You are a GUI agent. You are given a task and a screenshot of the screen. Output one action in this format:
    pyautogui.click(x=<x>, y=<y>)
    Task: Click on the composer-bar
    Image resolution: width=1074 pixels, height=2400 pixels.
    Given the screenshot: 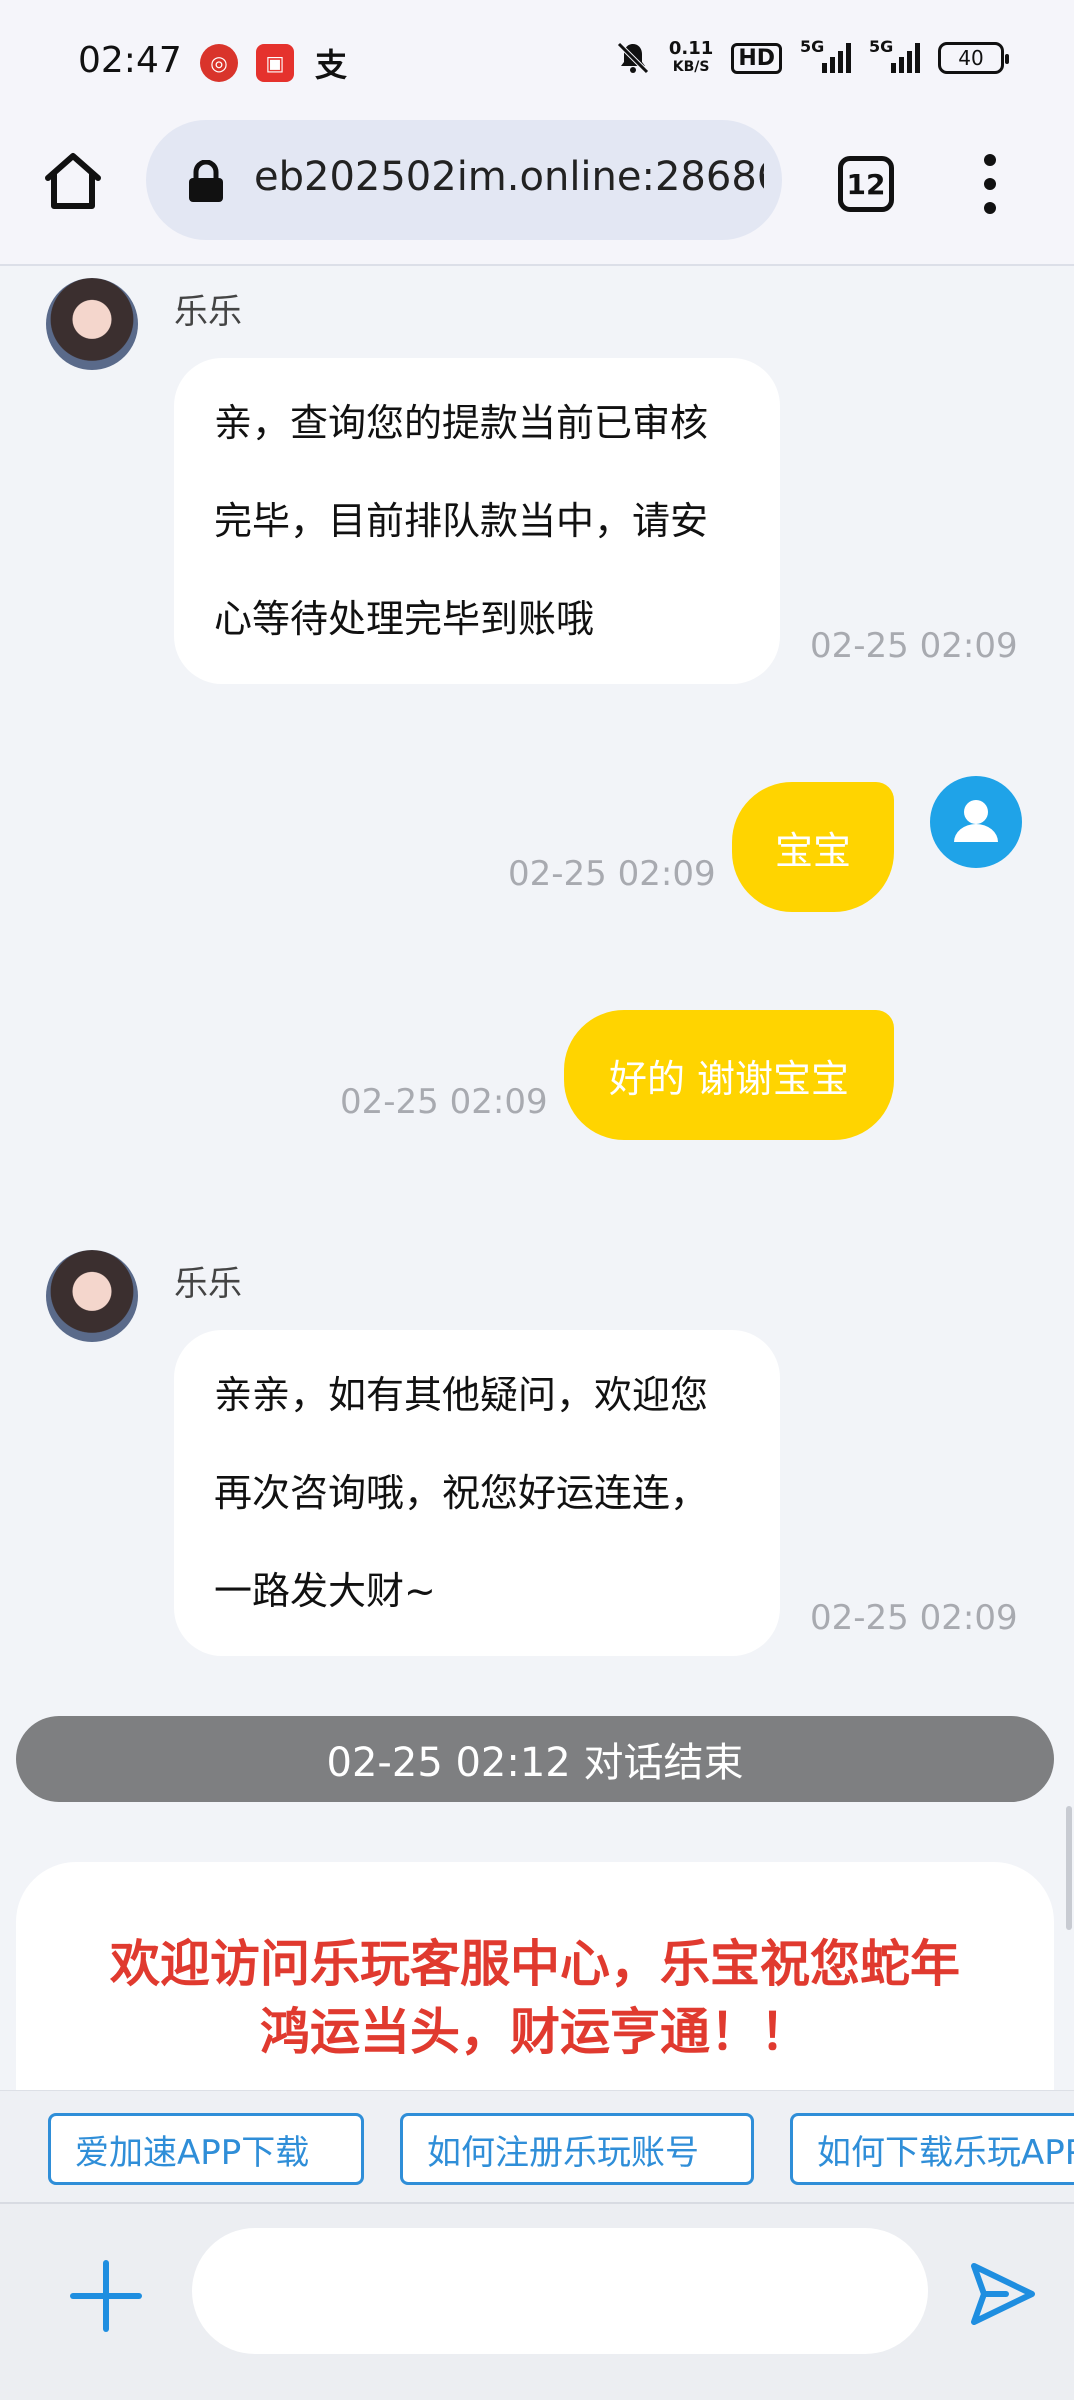 What is the action you would take?
    pyautogui.click(x=537, y=2301)
    